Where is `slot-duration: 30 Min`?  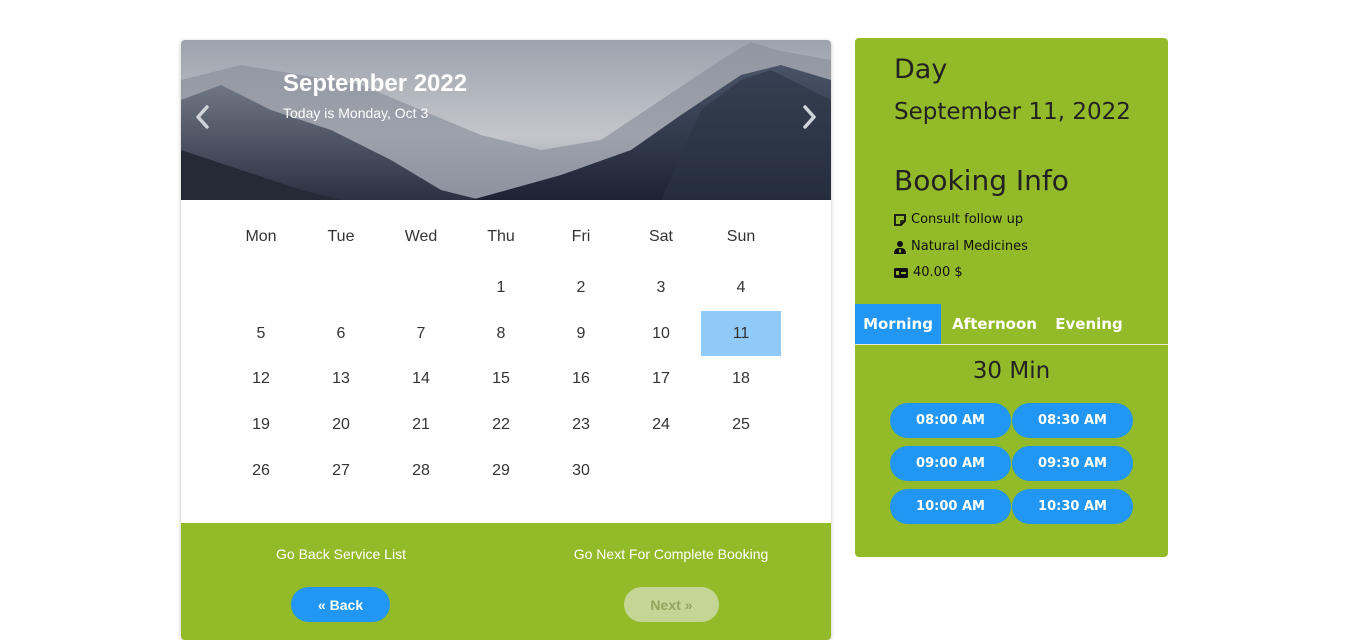
slot-duration: 30 Min is located at coordinates (1011, 371).